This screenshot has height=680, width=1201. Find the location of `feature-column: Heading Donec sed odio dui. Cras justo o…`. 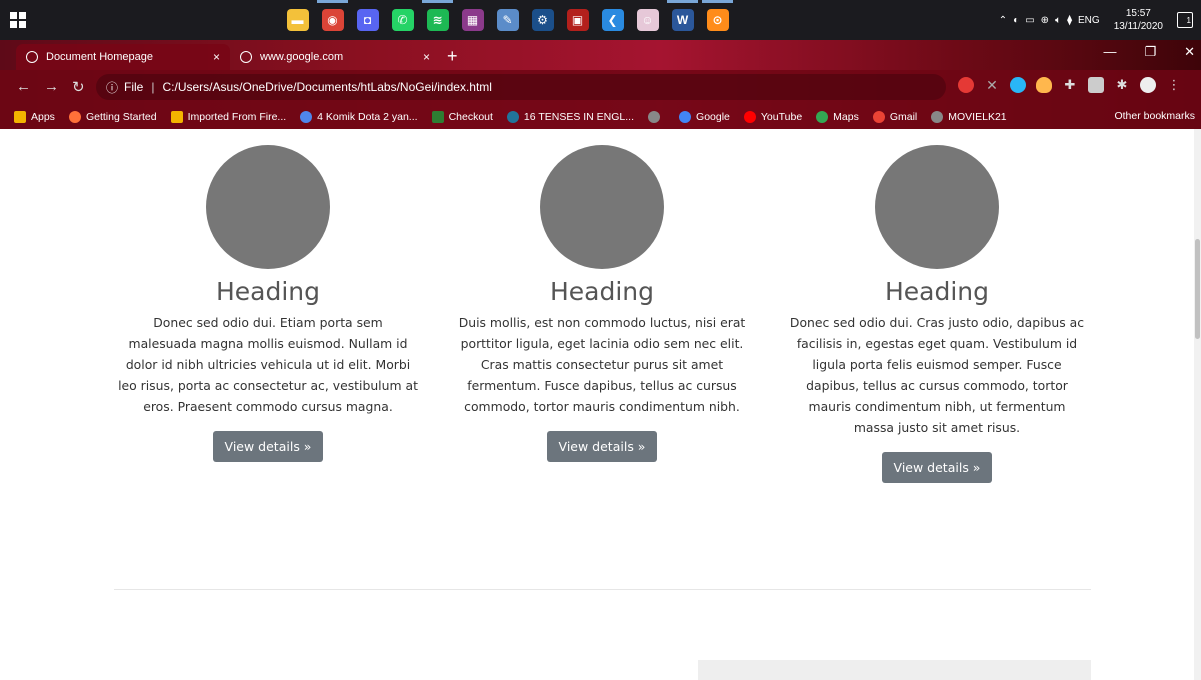

feature-column: Heading Donec sed odio dui. Cras justo o… is located at coordinates (937, 314).